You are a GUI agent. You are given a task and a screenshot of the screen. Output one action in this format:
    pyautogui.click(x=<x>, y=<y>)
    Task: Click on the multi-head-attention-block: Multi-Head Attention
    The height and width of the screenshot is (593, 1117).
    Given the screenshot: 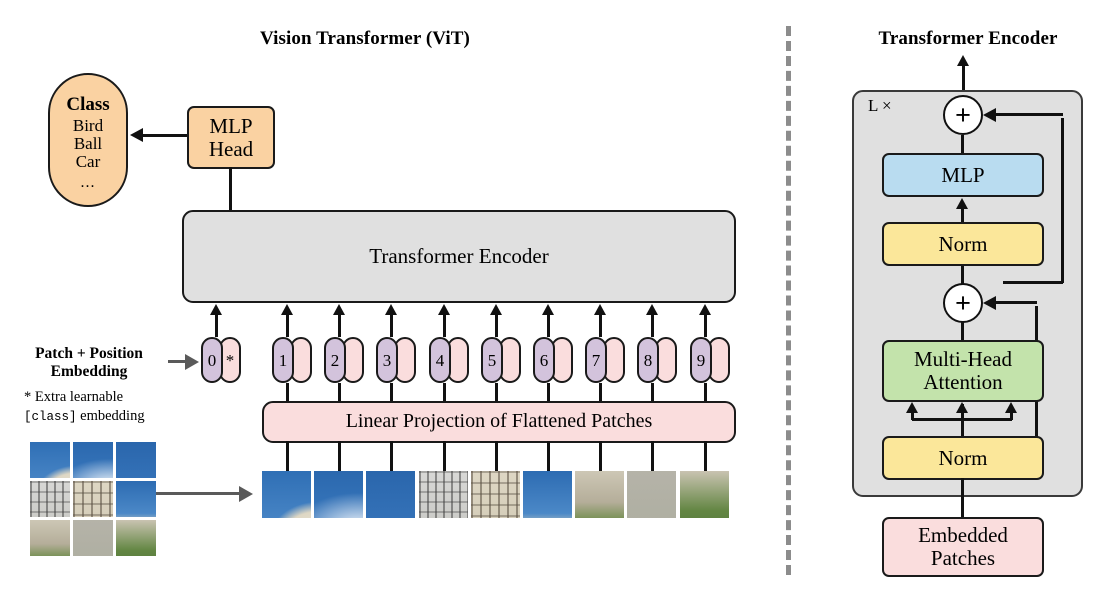 What is the action you would take?
    pyautogui.click(x=963, y=371)
    